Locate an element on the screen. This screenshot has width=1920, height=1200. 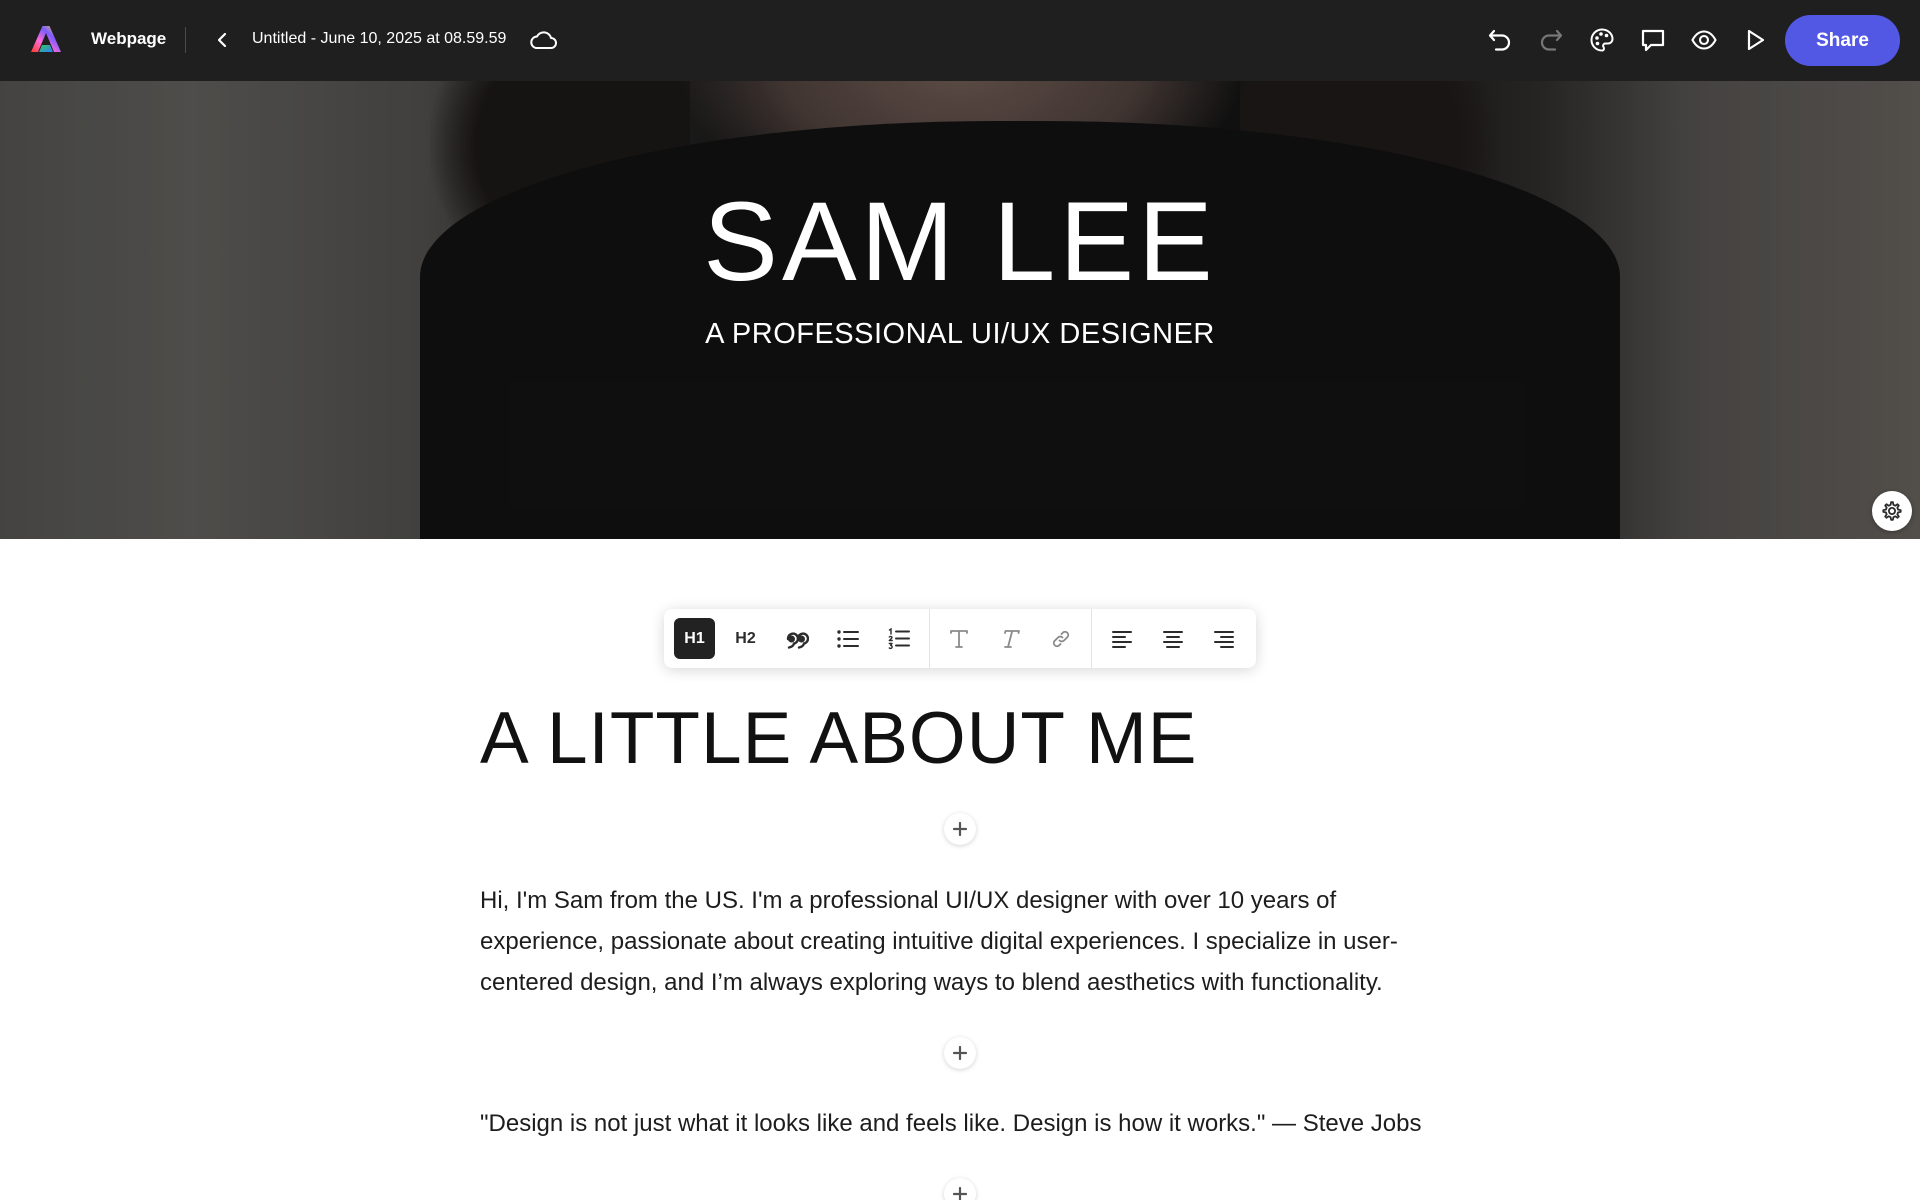
heading-2-button: H2 is located at coordinates (745, 638).